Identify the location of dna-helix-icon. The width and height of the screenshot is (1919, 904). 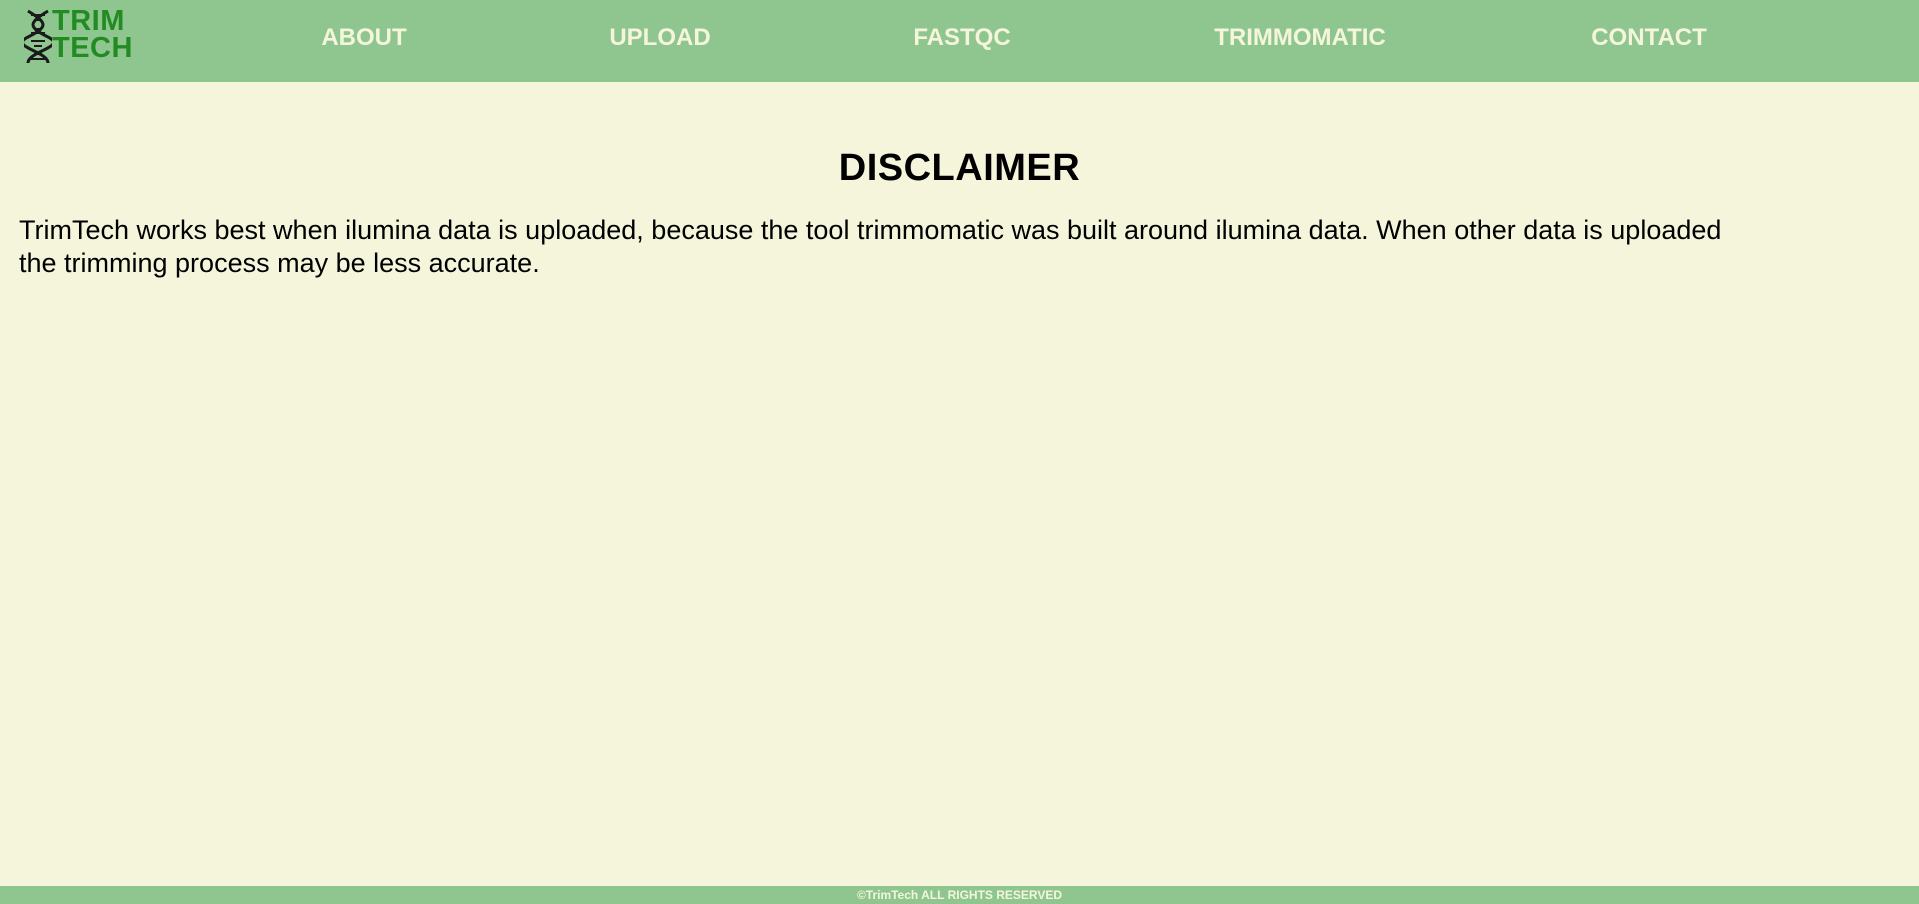
(38, 36).